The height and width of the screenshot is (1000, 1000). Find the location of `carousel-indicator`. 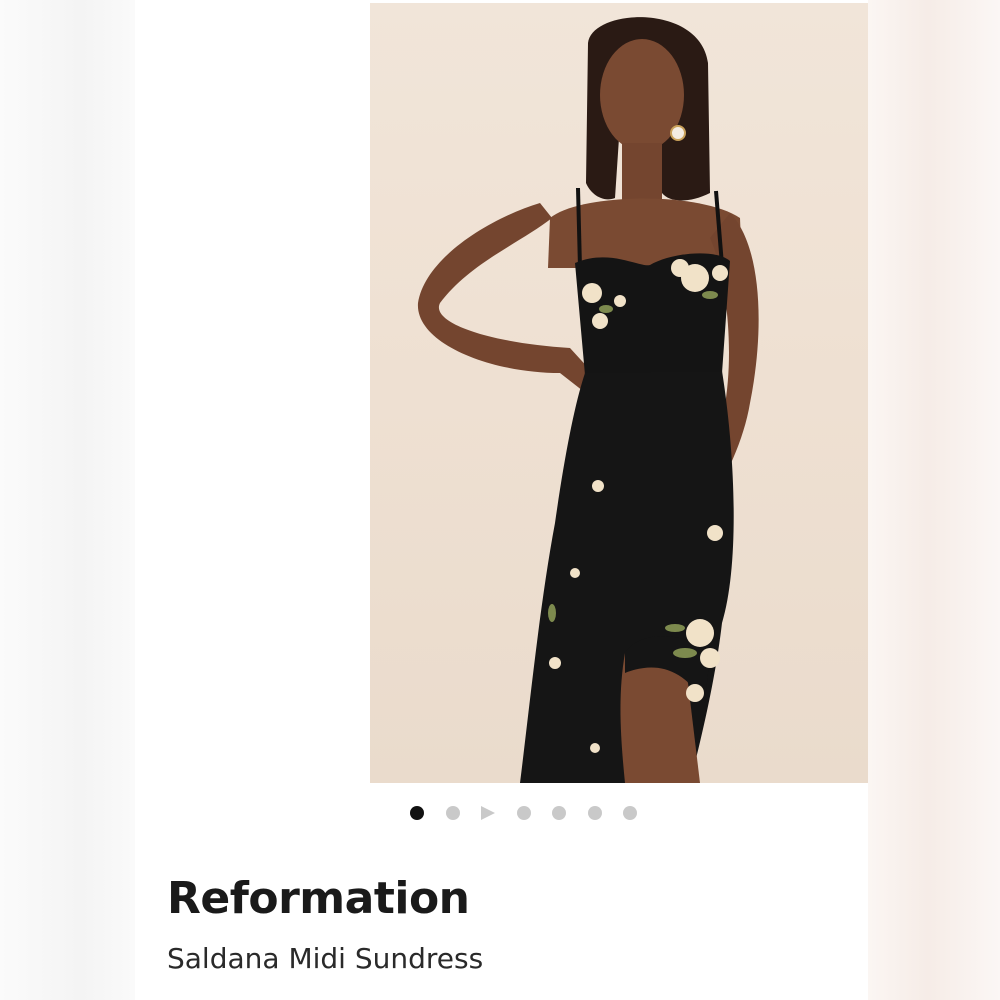

carousel-indicator is located at coordinates (534, 813).